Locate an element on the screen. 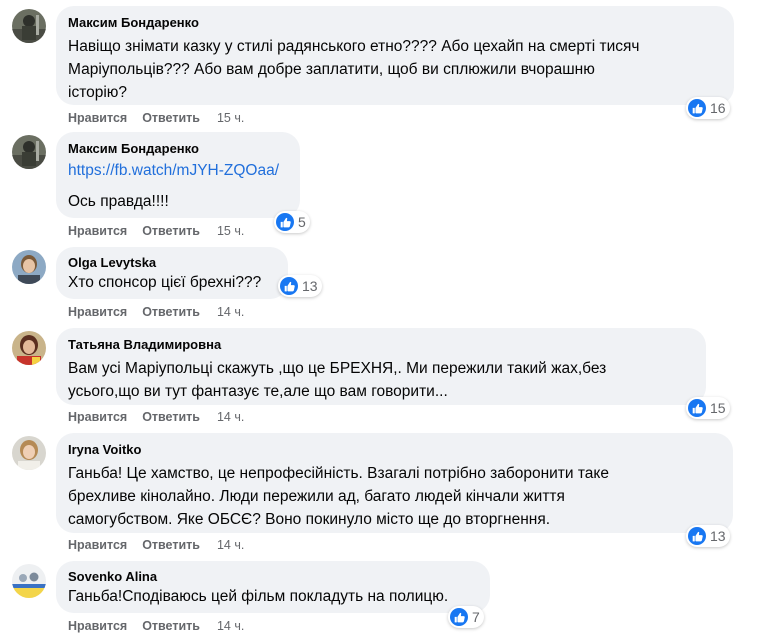 Image resolution: width=765 pixels, height=640 pixels. comment-author: Татьяна Владимировна is located at coordinates (381, 344).